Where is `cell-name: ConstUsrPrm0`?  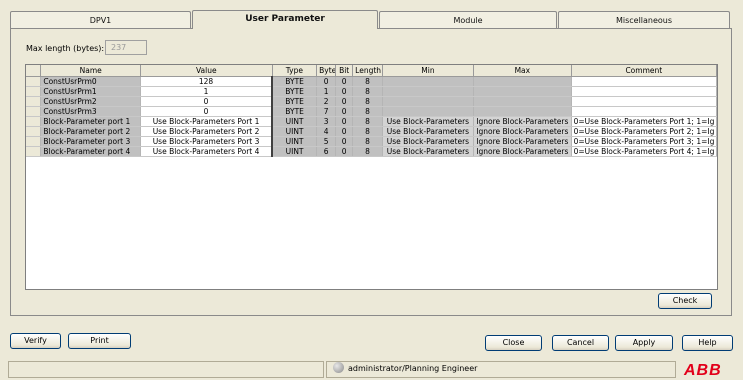 cell-name: ConstUsrPrm0 is located at coordinates (91, 81).